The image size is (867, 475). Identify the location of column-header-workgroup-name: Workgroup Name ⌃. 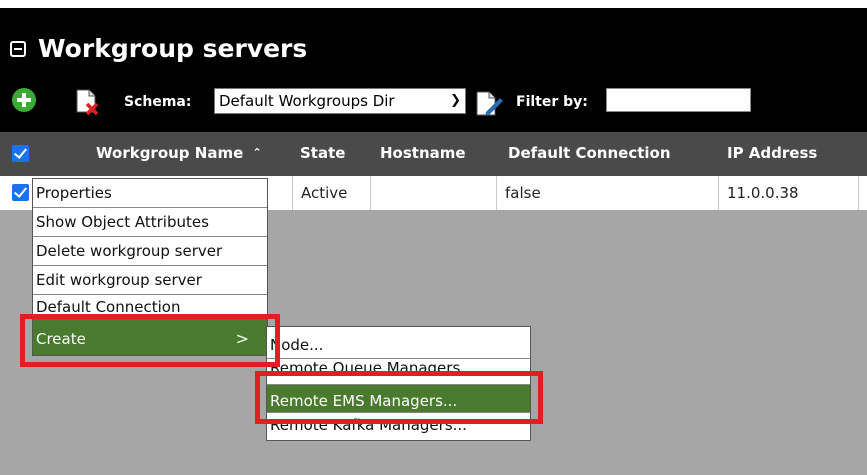
(179, 153).